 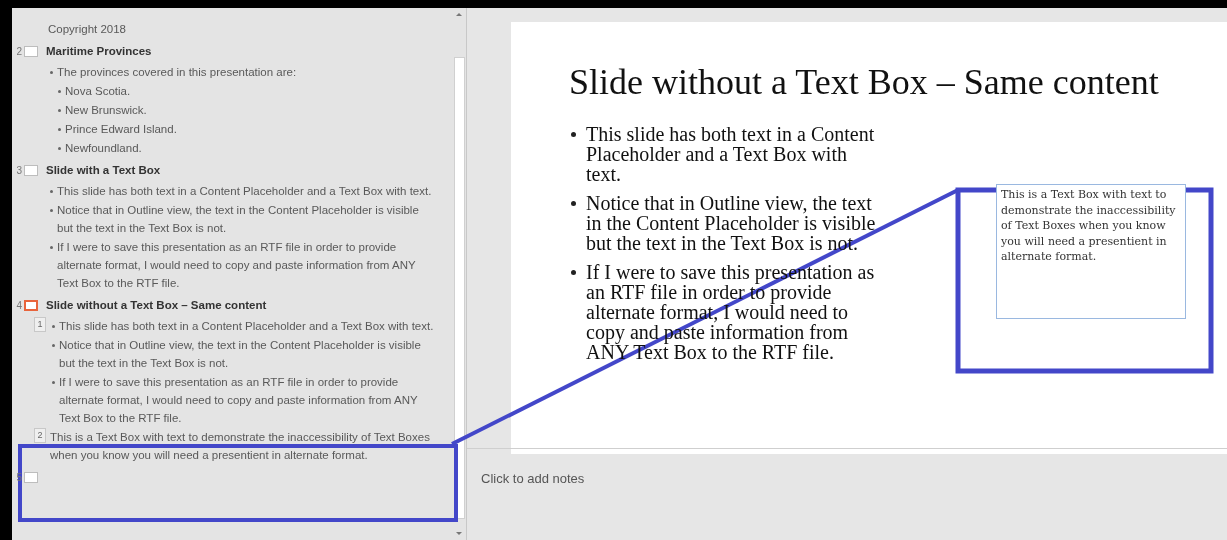 What do you see at coordinates (18, 305) in the screenshot?
I see `slide-number: 4` at bounding box center [18, 305].